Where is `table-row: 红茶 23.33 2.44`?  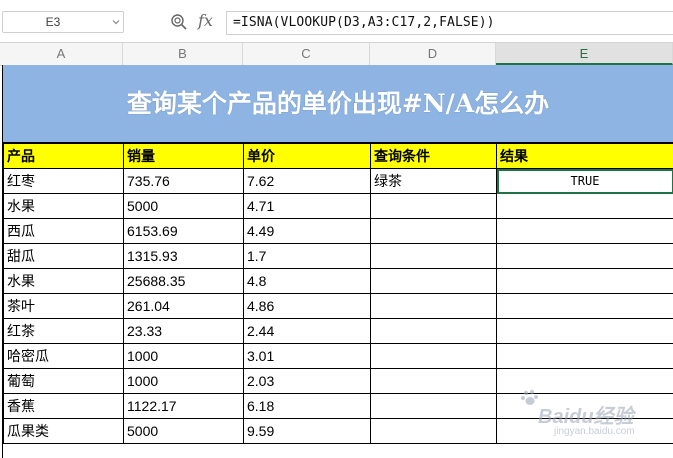 table-row: 红茶 23.33 2.44 is located at coordinates (338, 331).